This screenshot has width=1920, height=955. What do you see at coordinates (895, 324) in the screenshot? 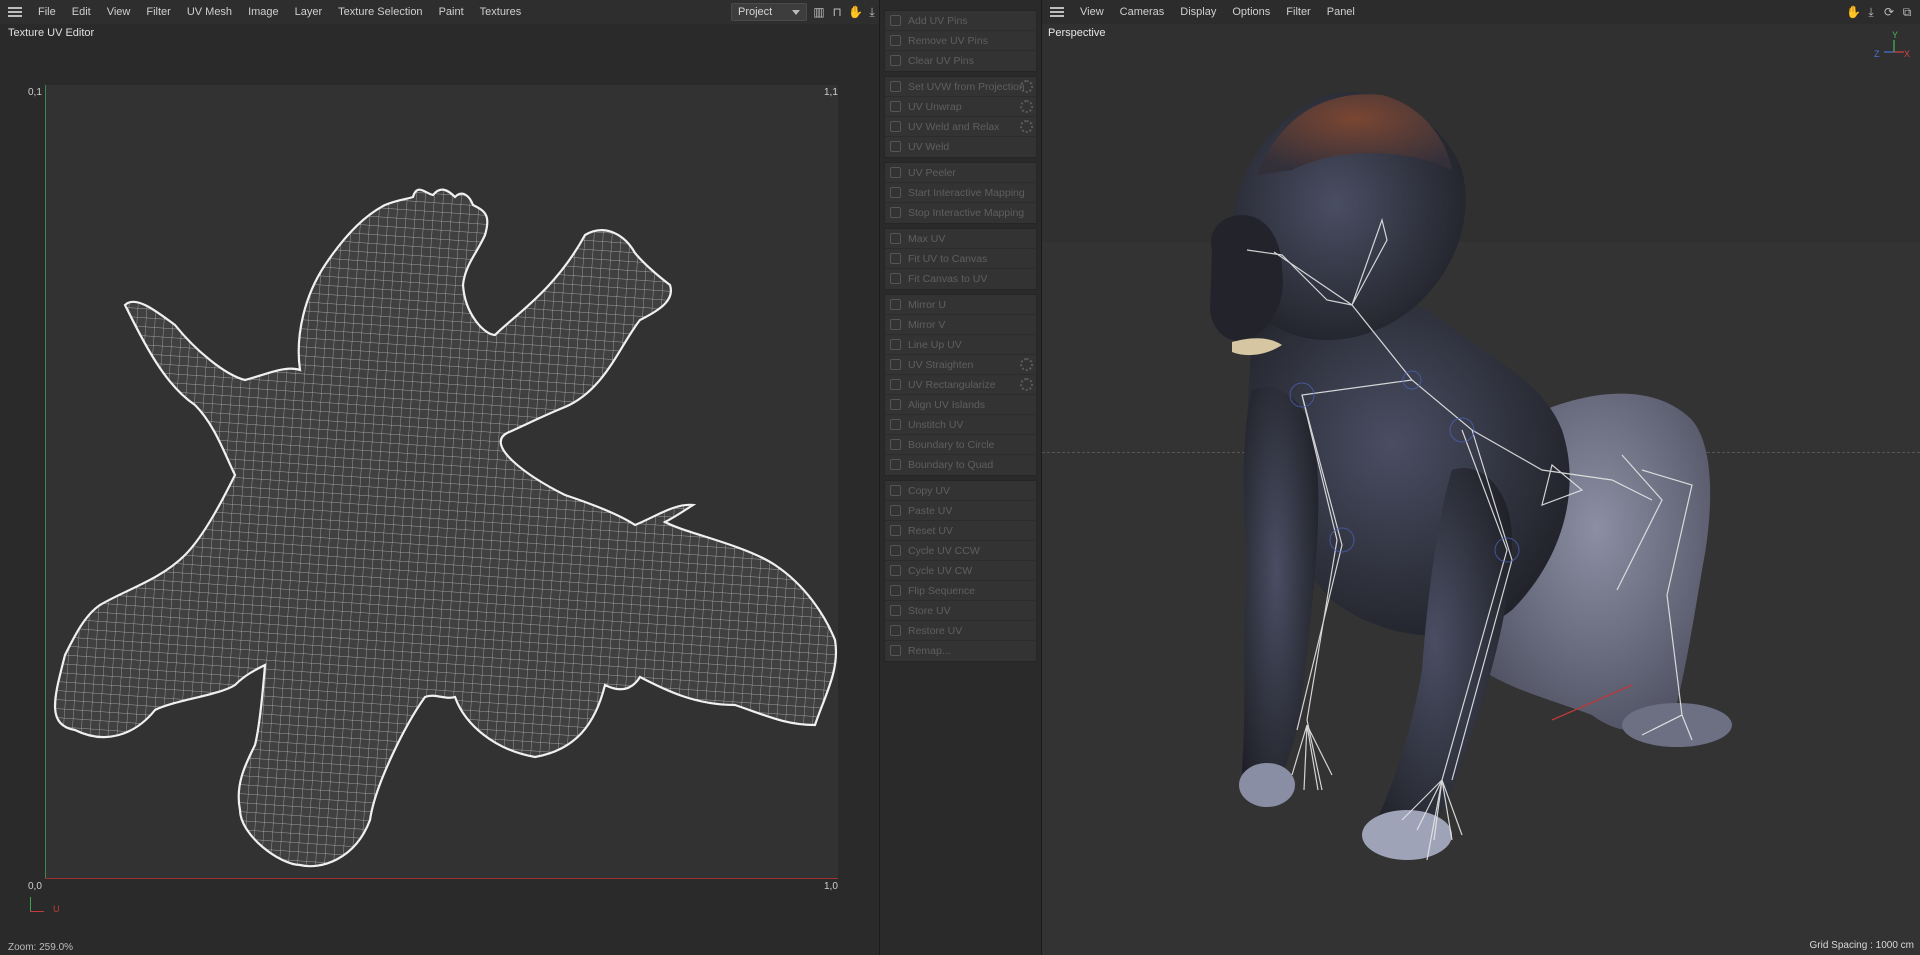
I see `mirror-v-icon` at bounding box center [895, 324].